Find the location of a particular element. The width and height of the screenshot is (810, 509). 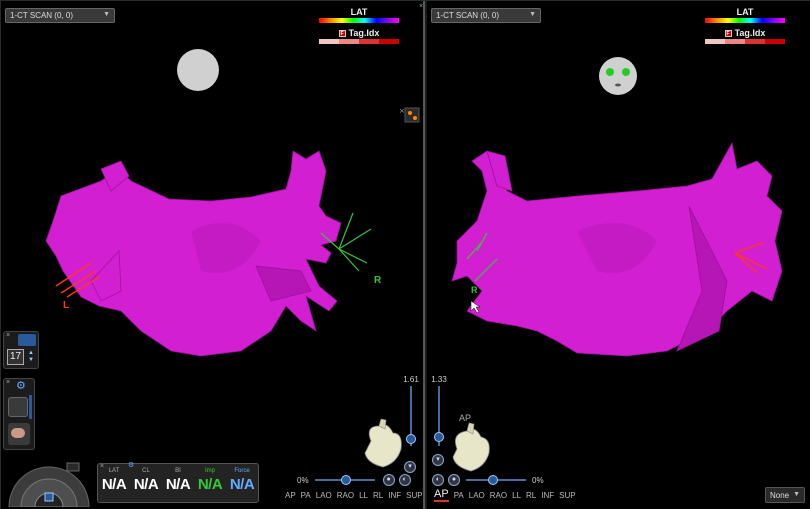

left-opacity-track is located at coordinates (344, 480).